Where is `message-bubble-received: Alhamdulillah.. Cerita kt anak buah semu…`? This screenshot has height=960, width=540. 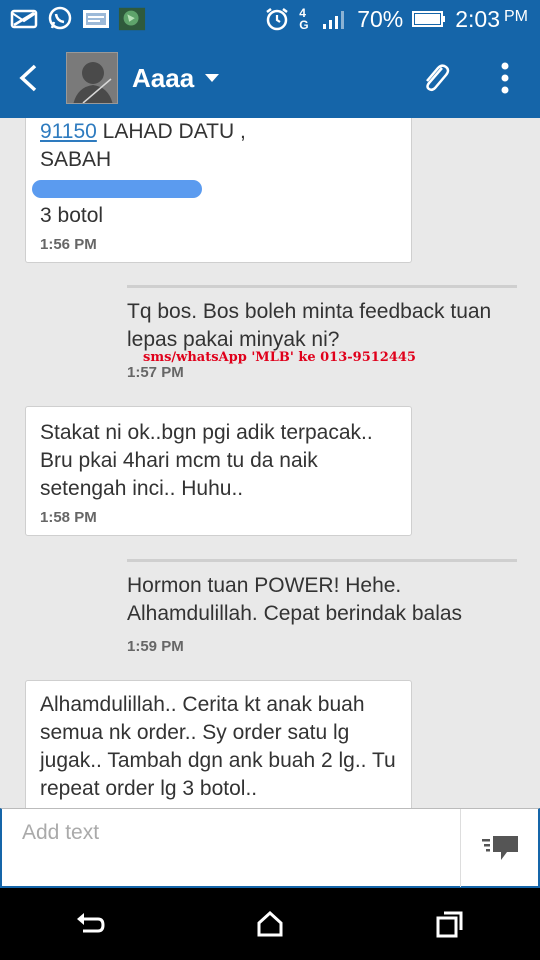
message-bubble-received: Alhamdulillah.. Cerita kt anak buah semu… is located at coordinates (218, 744).